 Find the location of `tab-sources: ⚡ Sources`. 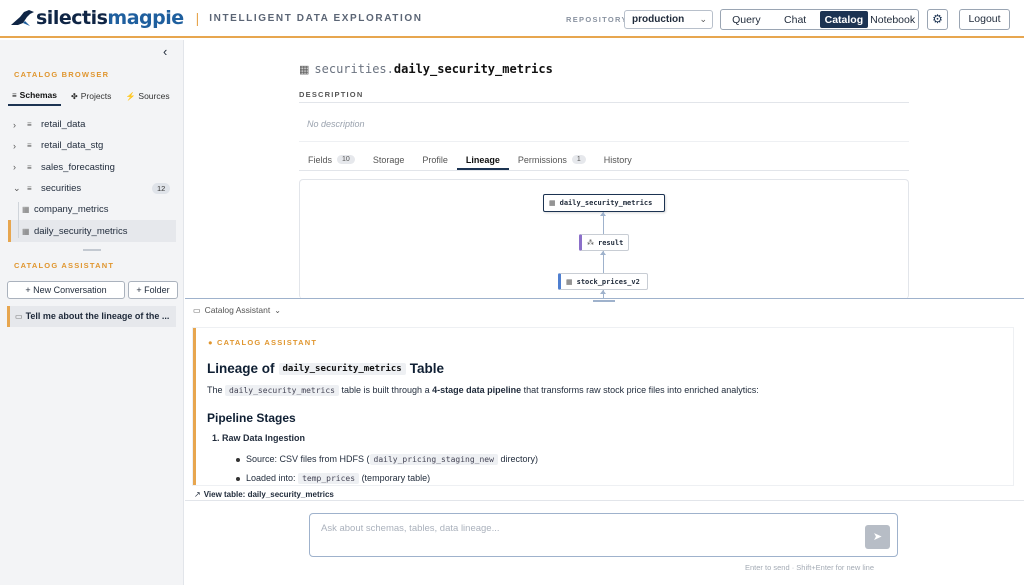

tab-sources: ⚡ Sources is located at coordinates (147, 97).